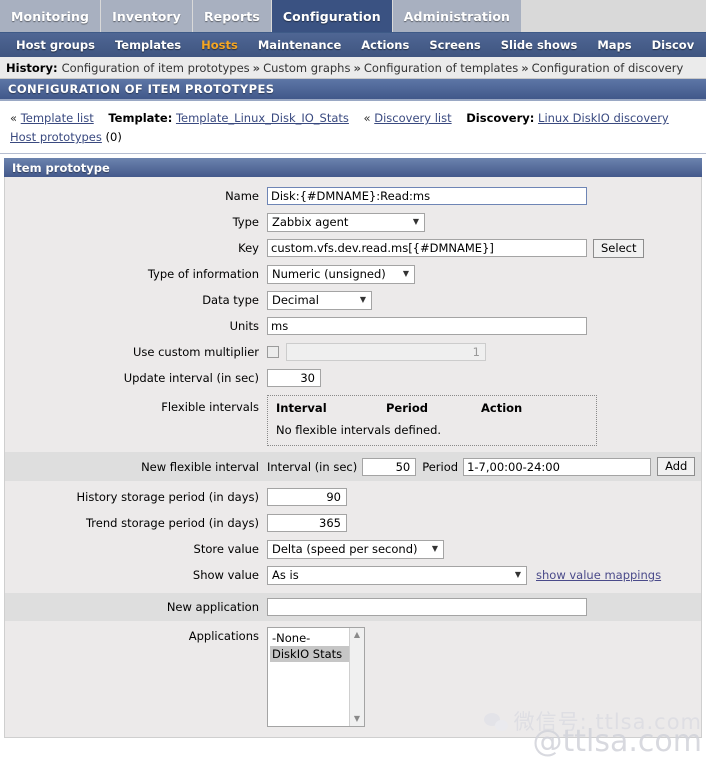 The width and height of the screenshot is (706, 761). What do you see at coordinates (295, 300) in the screenshot?
I see `data-type-value: Decimal` at bounding box center [295, 300].